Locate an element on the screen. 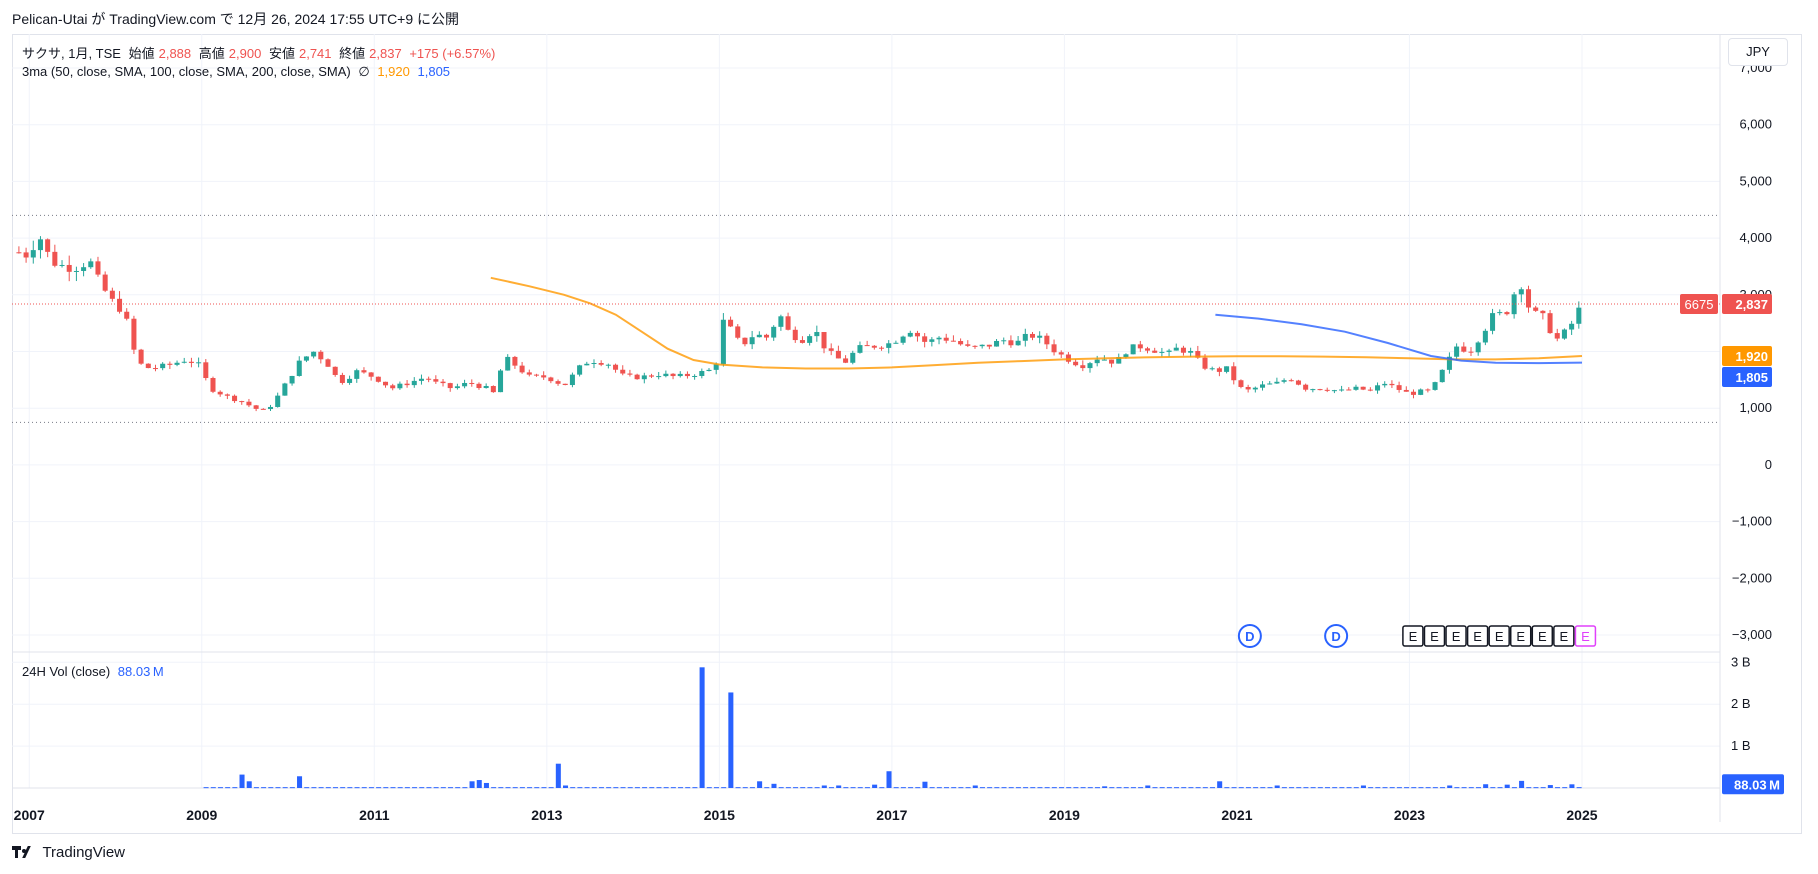 This screenshot has width=1818, height=874. symbol-label: サクサ, 1月, TSE is located at coordinates (71, 53).